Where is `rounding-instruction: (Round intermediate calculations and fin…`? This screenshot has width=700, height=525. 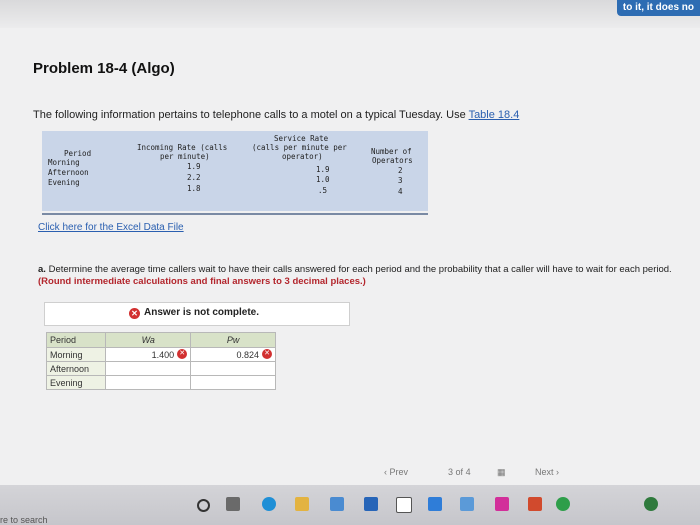
rounding-instruction: (Round intermediate calculations and fin… is located at coordinates (202, 281).